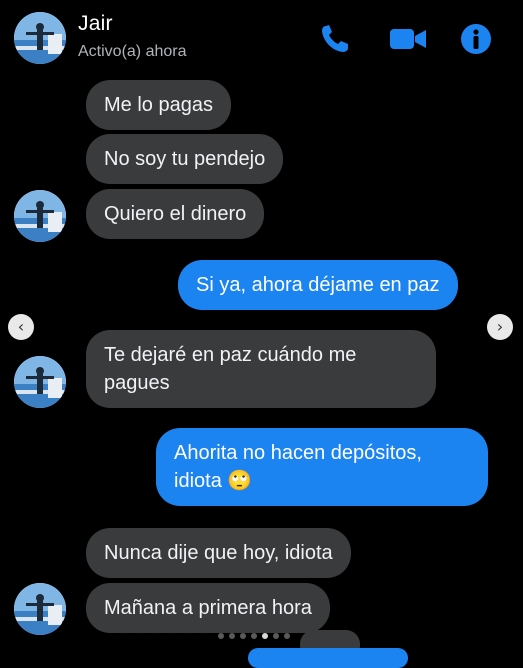 The image size is (523, 668). I want to click on incoming-message: Nunca dije que hoy, idiota, so click(218, 553).